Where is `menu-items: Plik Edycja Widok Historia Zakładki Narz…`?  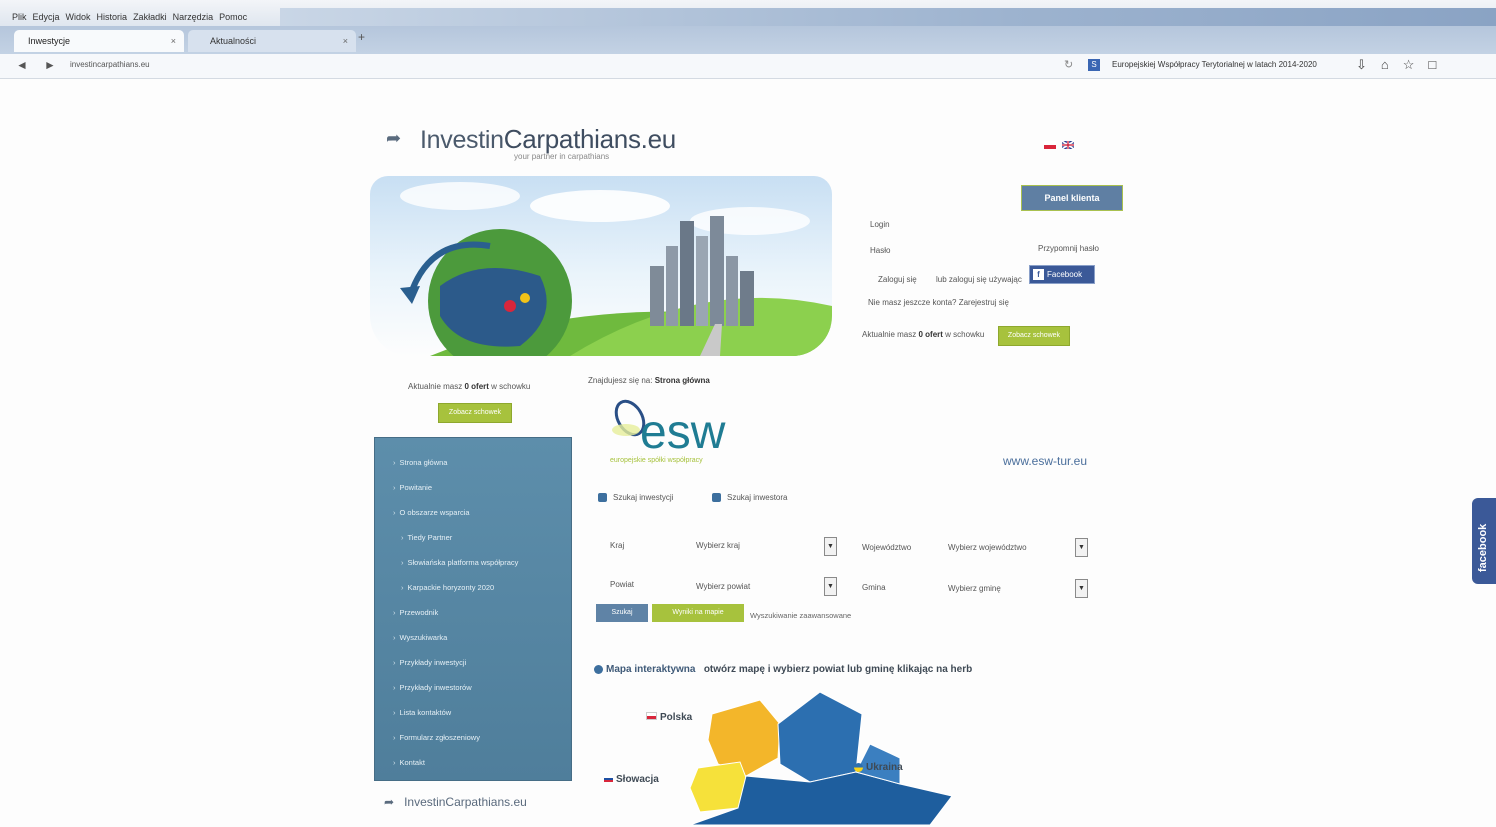 menu-items: Plik Edycja Widok Historia Zakładki Narz… is located at coordinates (129, 17).